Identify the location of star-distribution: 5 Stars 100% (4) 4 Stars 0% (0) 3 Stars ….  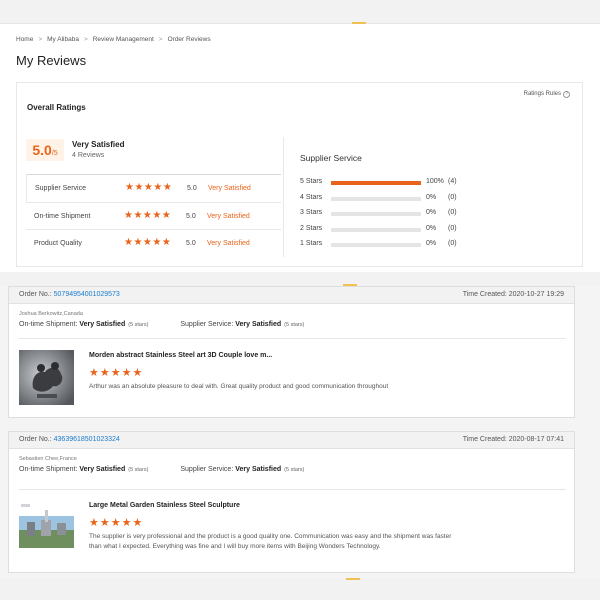
(390, 217).